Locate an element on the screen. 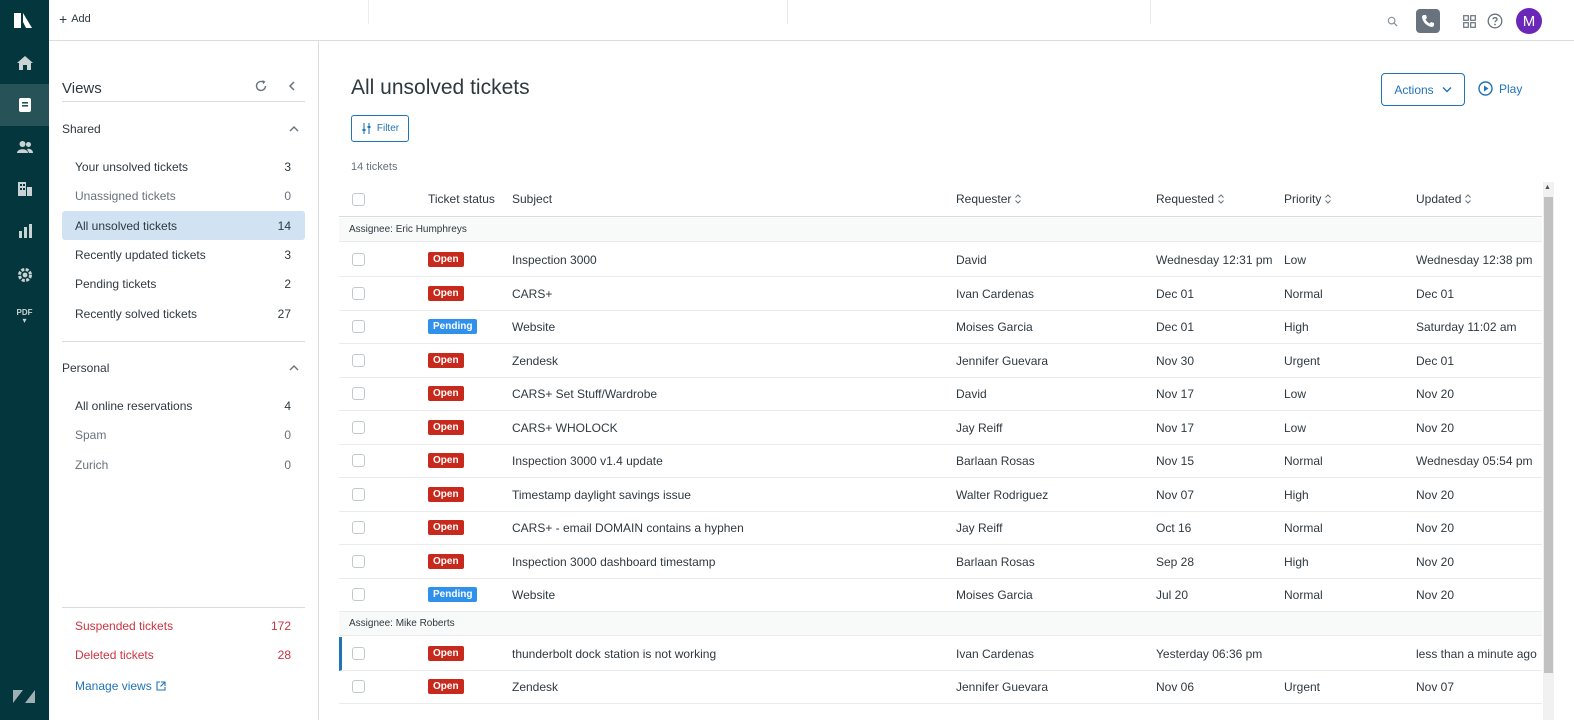  organizations-icon is located at coordinates (24, 189).